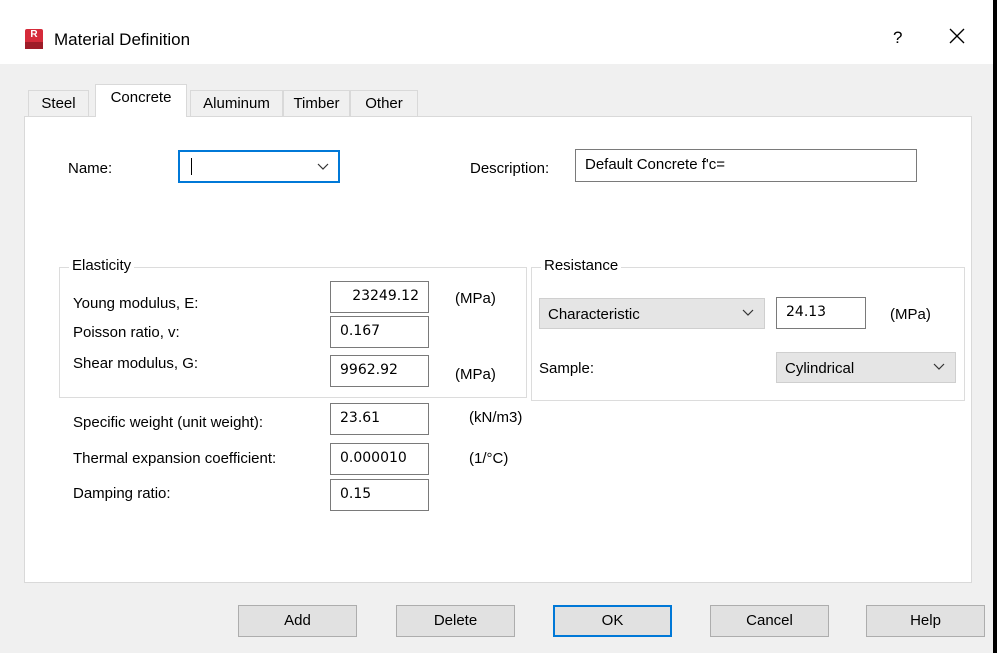 This screenshot has width=997, height=653. I want to click on poisson-ratio-label: Poisson ratio, v:, so click(126, 332).